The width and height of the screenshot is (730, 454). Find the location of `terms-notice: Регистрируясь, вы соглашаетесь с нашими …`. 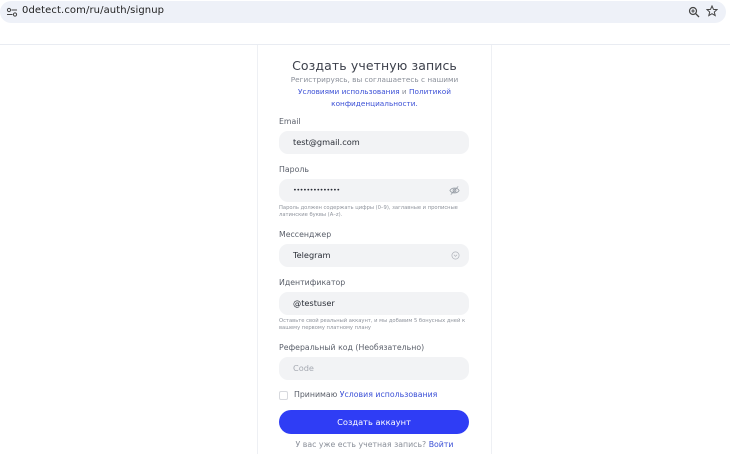

terms-notice: Регистрируясь, вы соглашаетесь с нашими … is located at coordinates (374, 92).